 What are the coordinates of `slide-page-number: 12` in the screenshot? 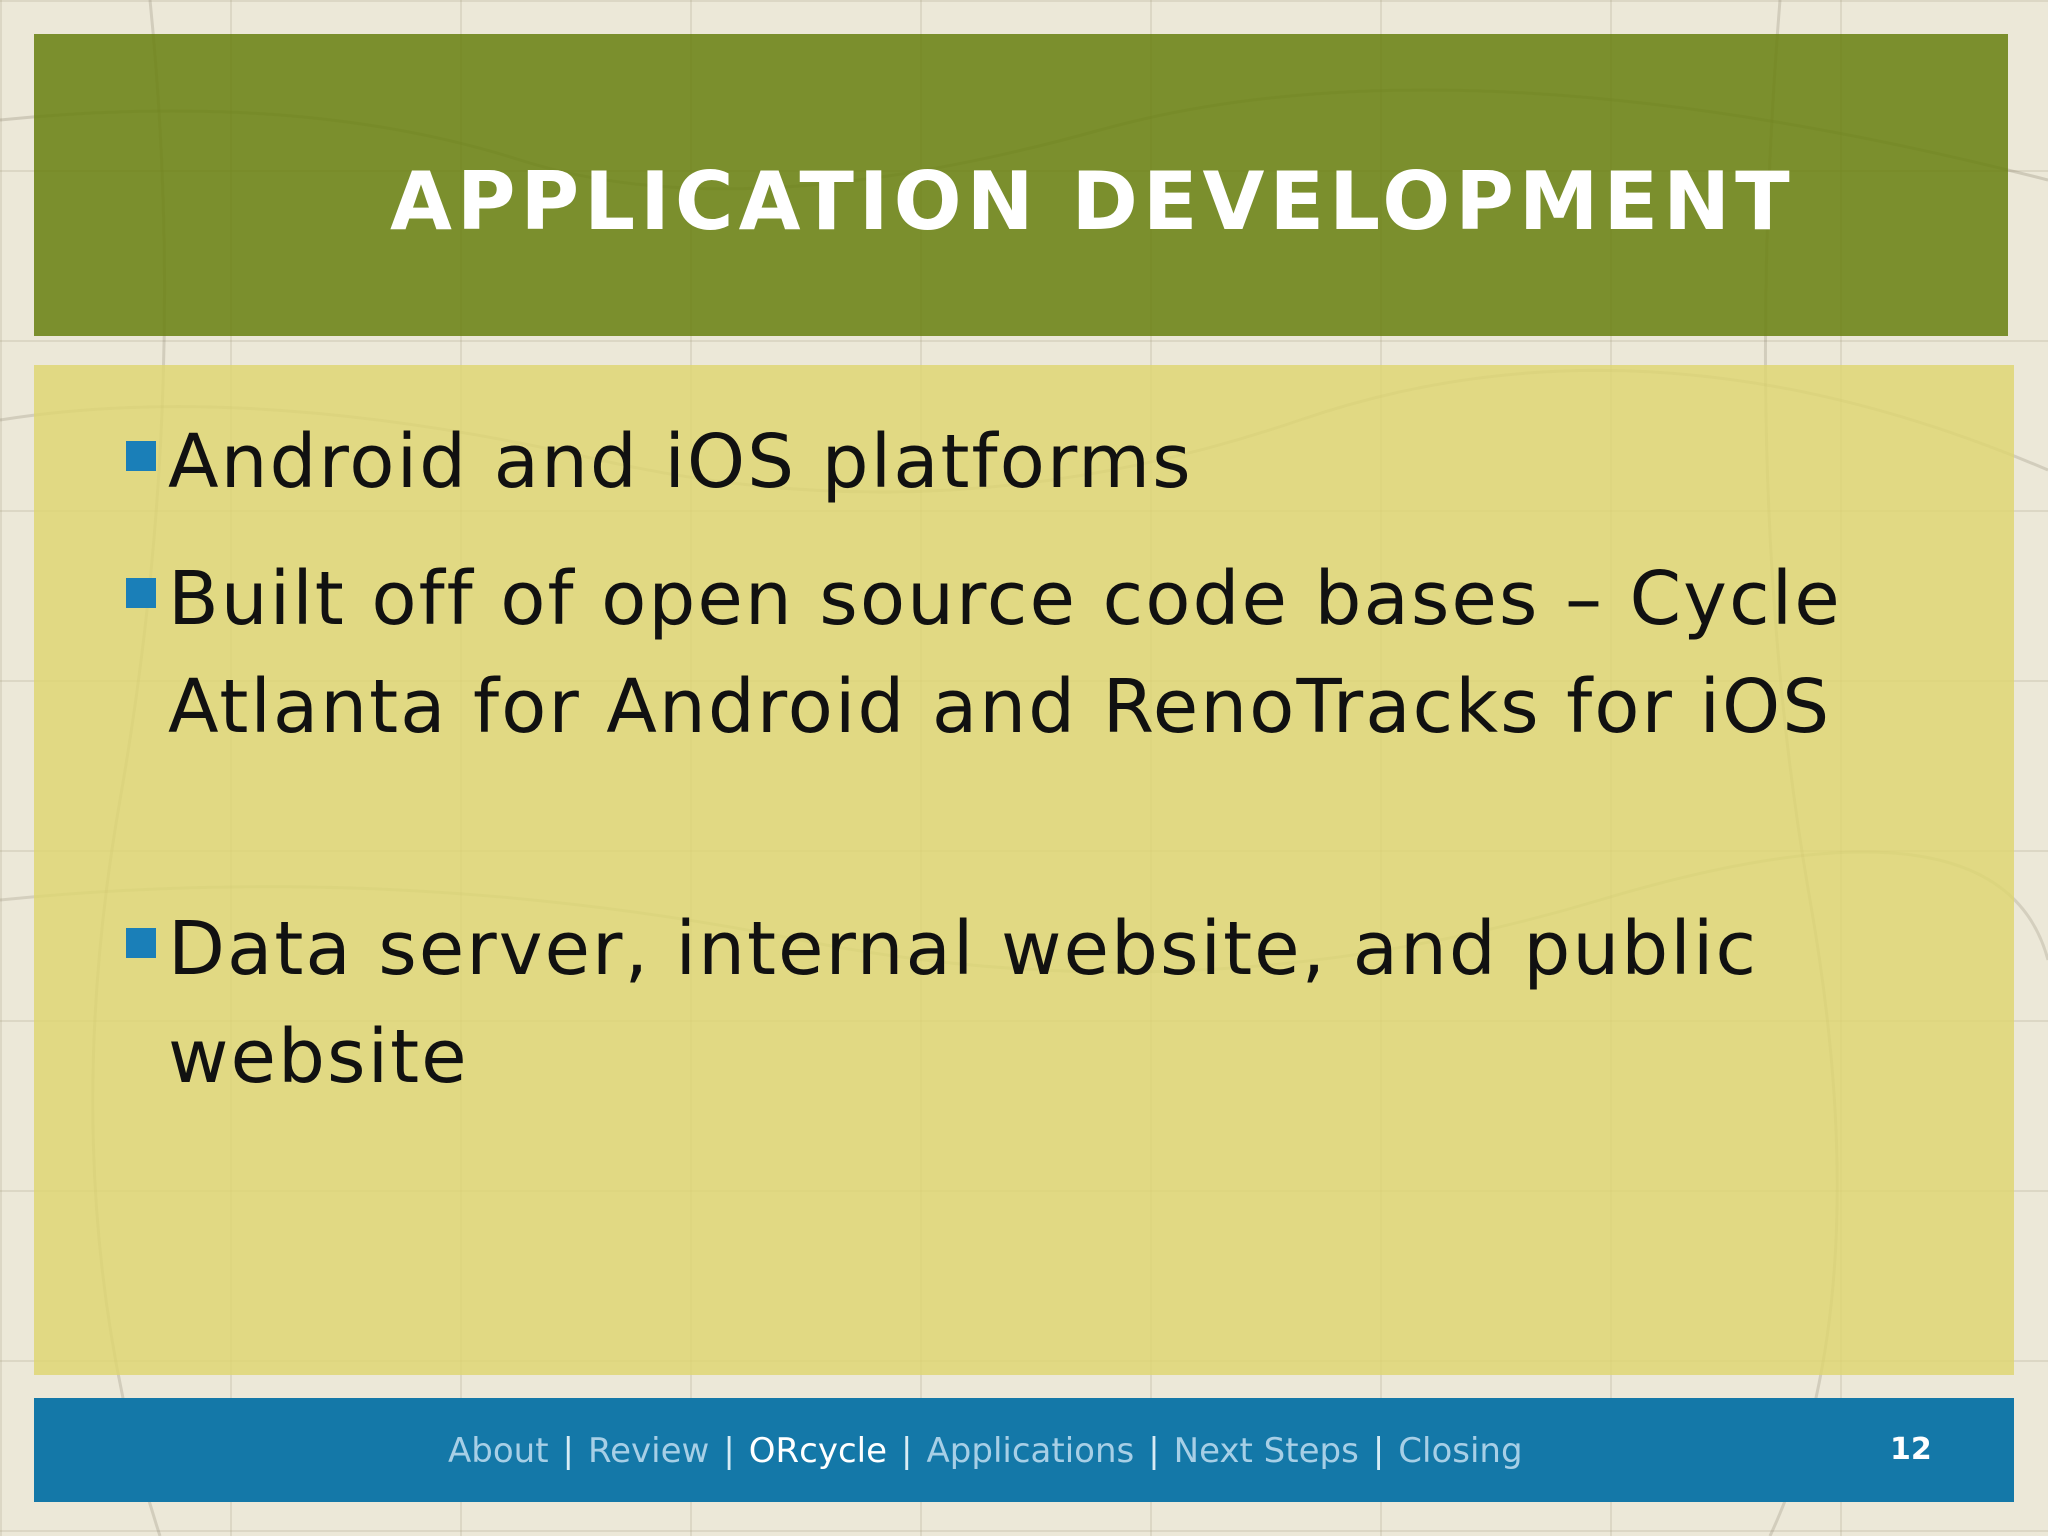 It's located at (1911, 1449).